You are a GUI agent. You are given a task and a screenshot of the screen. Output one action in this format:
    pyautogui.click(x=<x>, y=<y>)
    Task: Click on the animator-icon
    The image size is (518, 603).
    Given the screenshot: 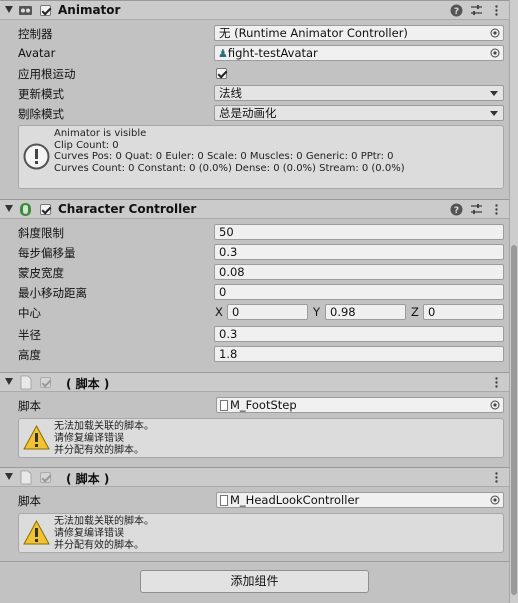 What is the action you would take?
    pyautogui.click(x=25, y=10)
    